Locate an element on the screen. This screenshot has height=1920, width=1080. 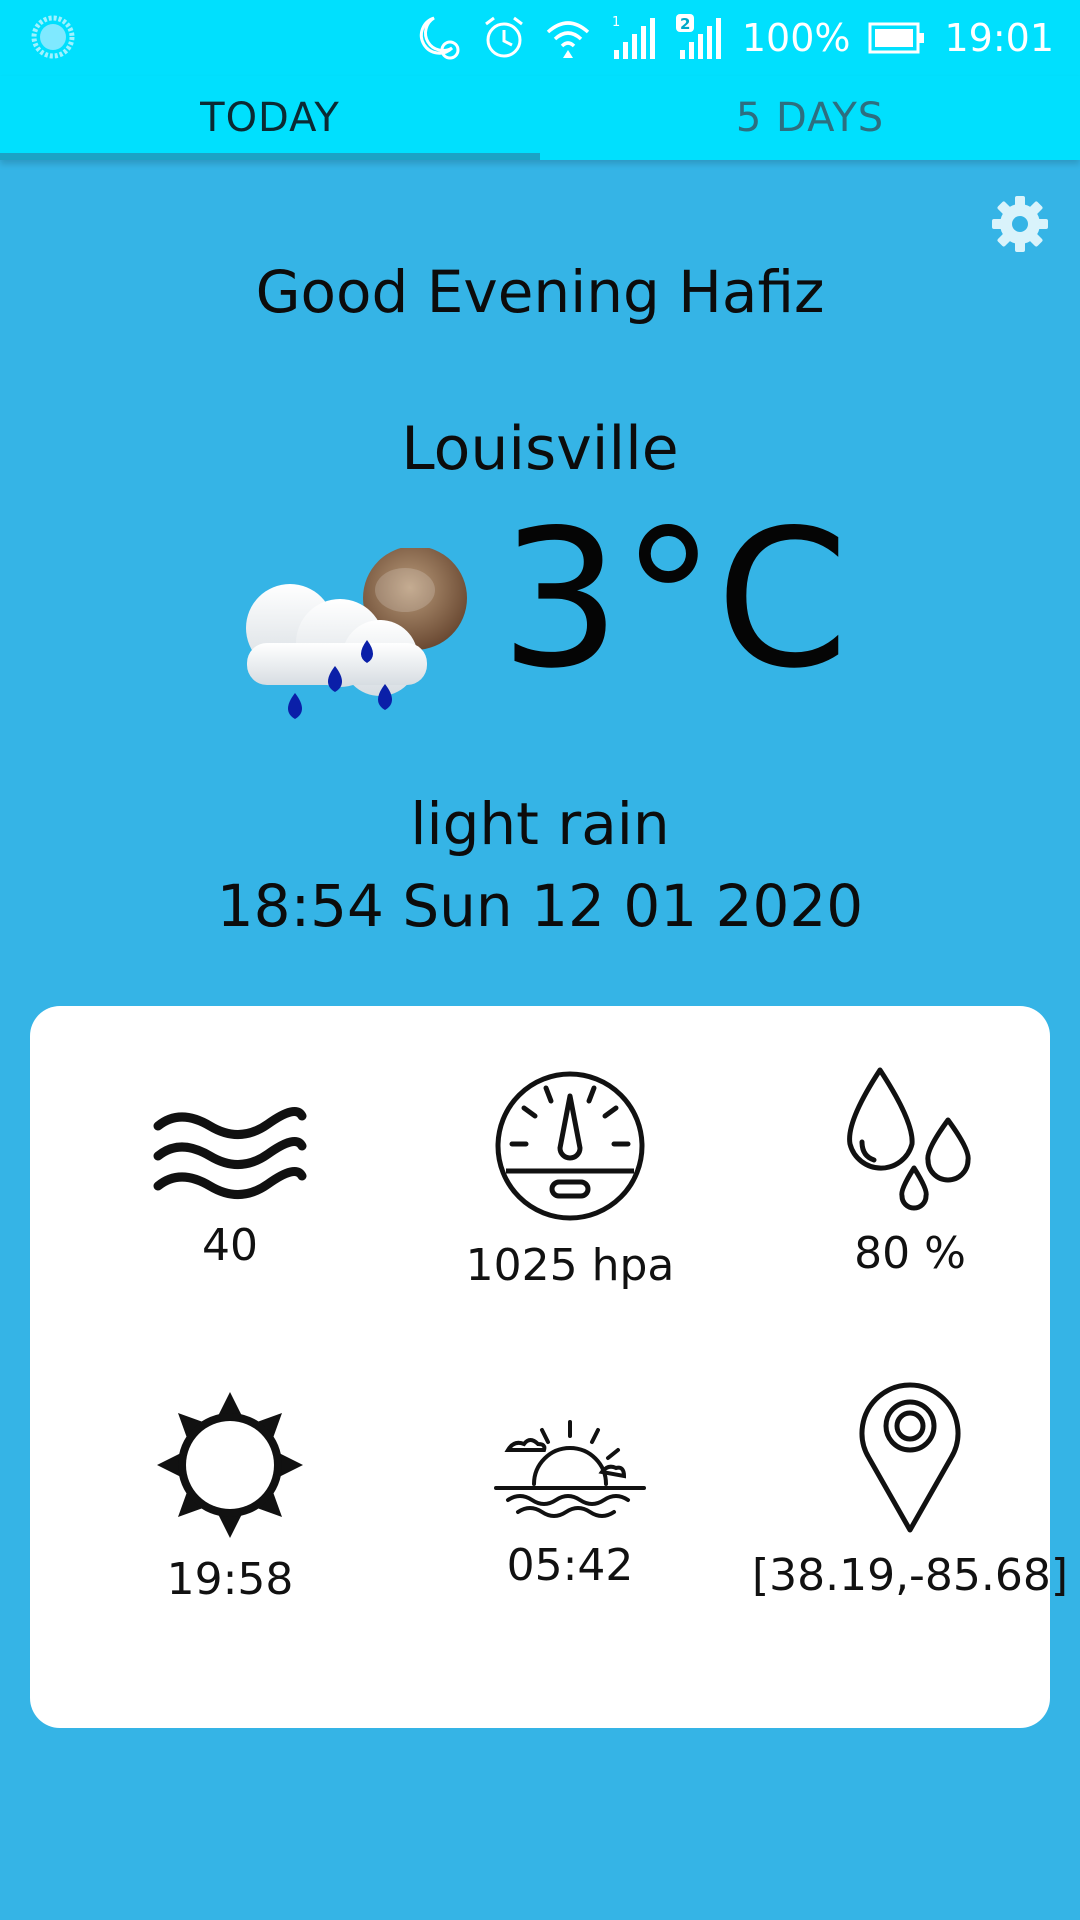
rain-cloud-moon-icon is located at coordinates (356, 633).